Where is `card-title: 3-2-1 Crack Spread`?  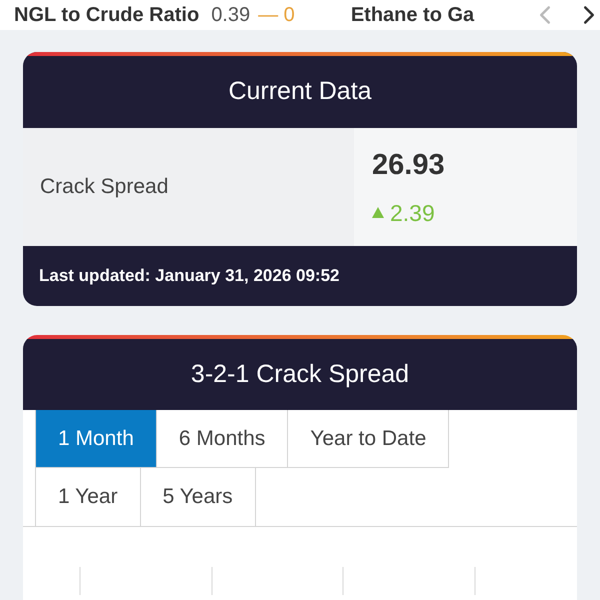 card-title: 3-2-1 Crack Spread is located at coordinates (300, 374).